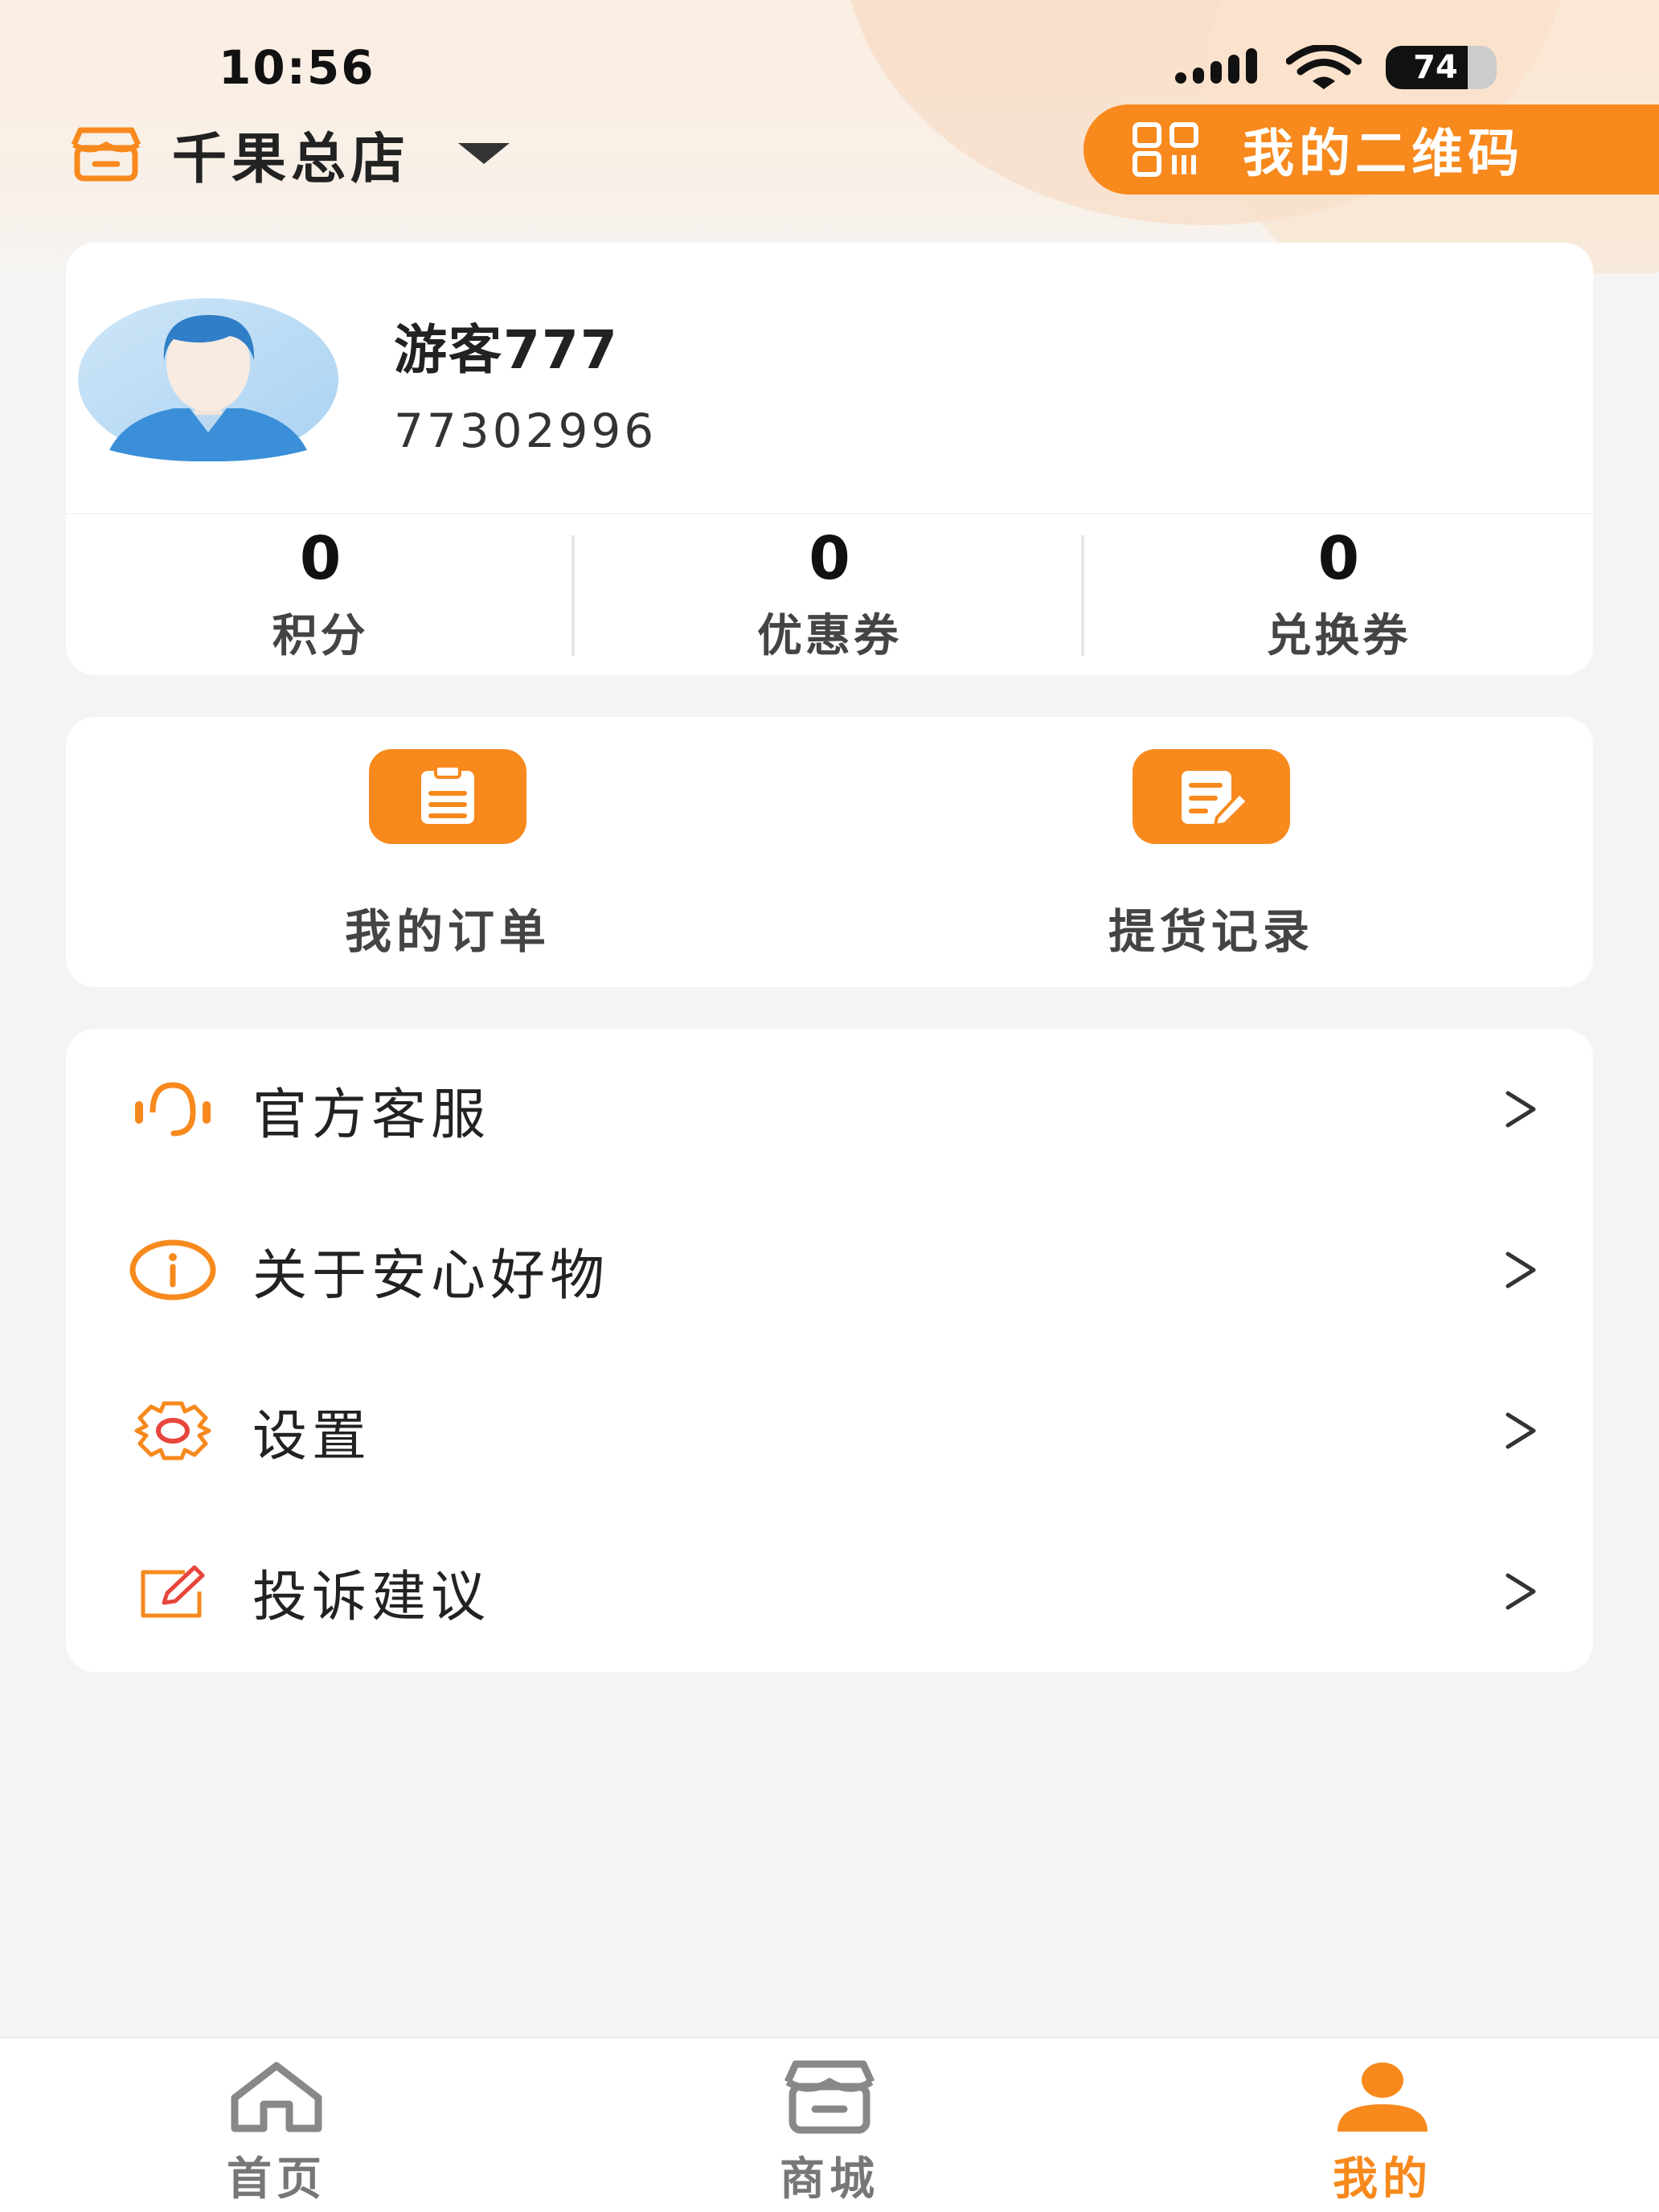 The width and height of the screenshot is (1659, 2212). What do you see at coordinates (1435, 67) in the screenshot?
I see `battery-level: 74` at bounding box center [1435, 67].